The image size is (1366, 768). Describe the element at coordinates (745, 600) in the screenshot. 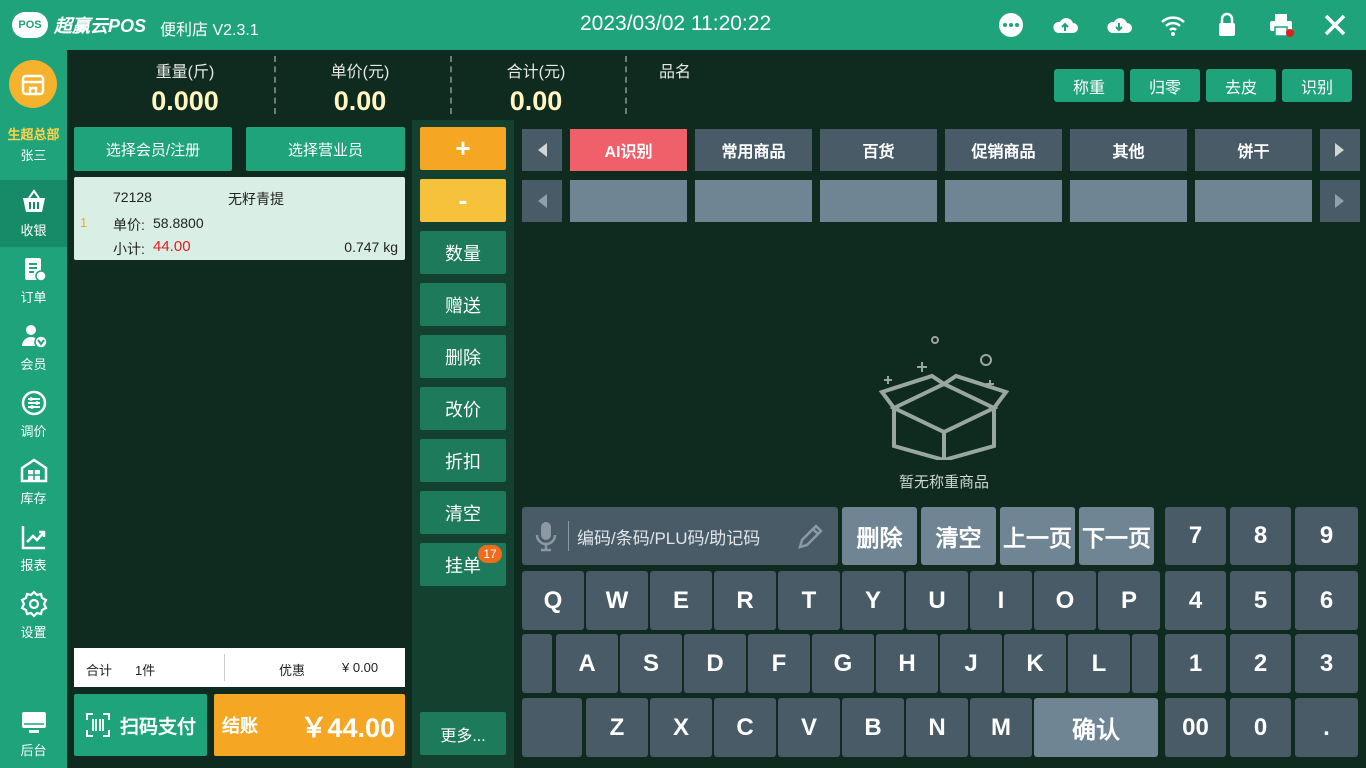

I see `key-r: R` at that location.